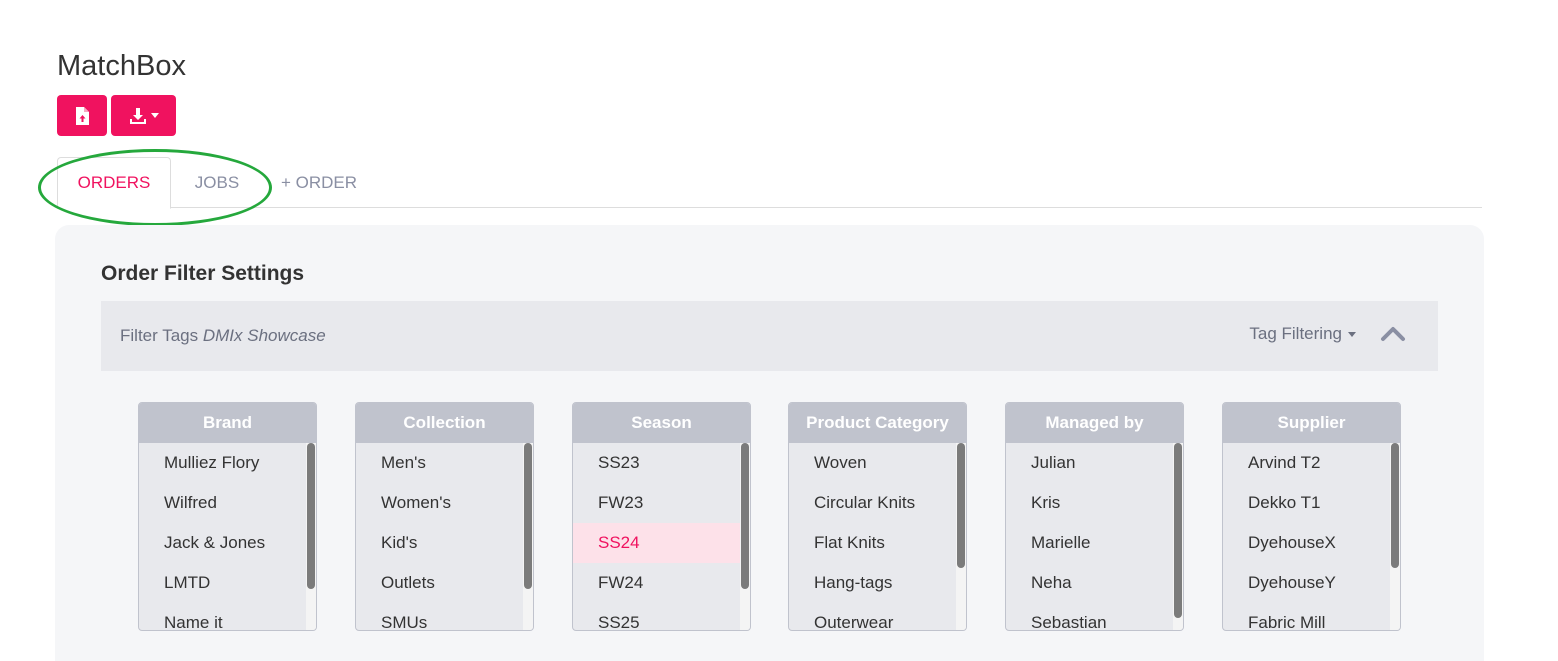 The width and height of the screenshot is (1558, 661). What do you see at coordinates (1352, 334) in the screenshot?
I see `caret-down-icon` at bounding box center [1352, 334].